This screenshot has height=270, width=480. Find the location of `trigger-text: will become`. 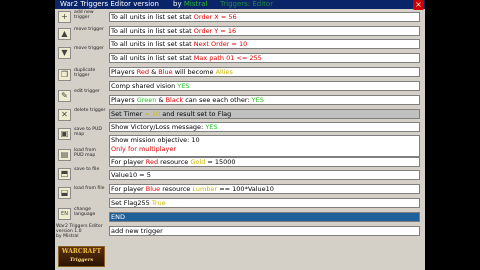

trigger-text: will become is located at coordinates (194, 72).